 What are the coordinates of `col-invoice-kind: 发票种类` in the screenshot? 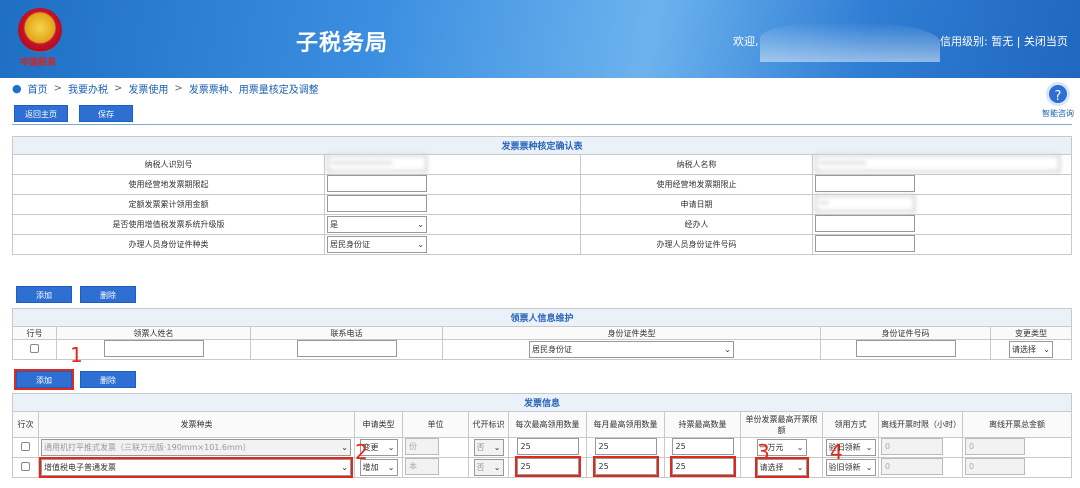 It's located at (196, 424).